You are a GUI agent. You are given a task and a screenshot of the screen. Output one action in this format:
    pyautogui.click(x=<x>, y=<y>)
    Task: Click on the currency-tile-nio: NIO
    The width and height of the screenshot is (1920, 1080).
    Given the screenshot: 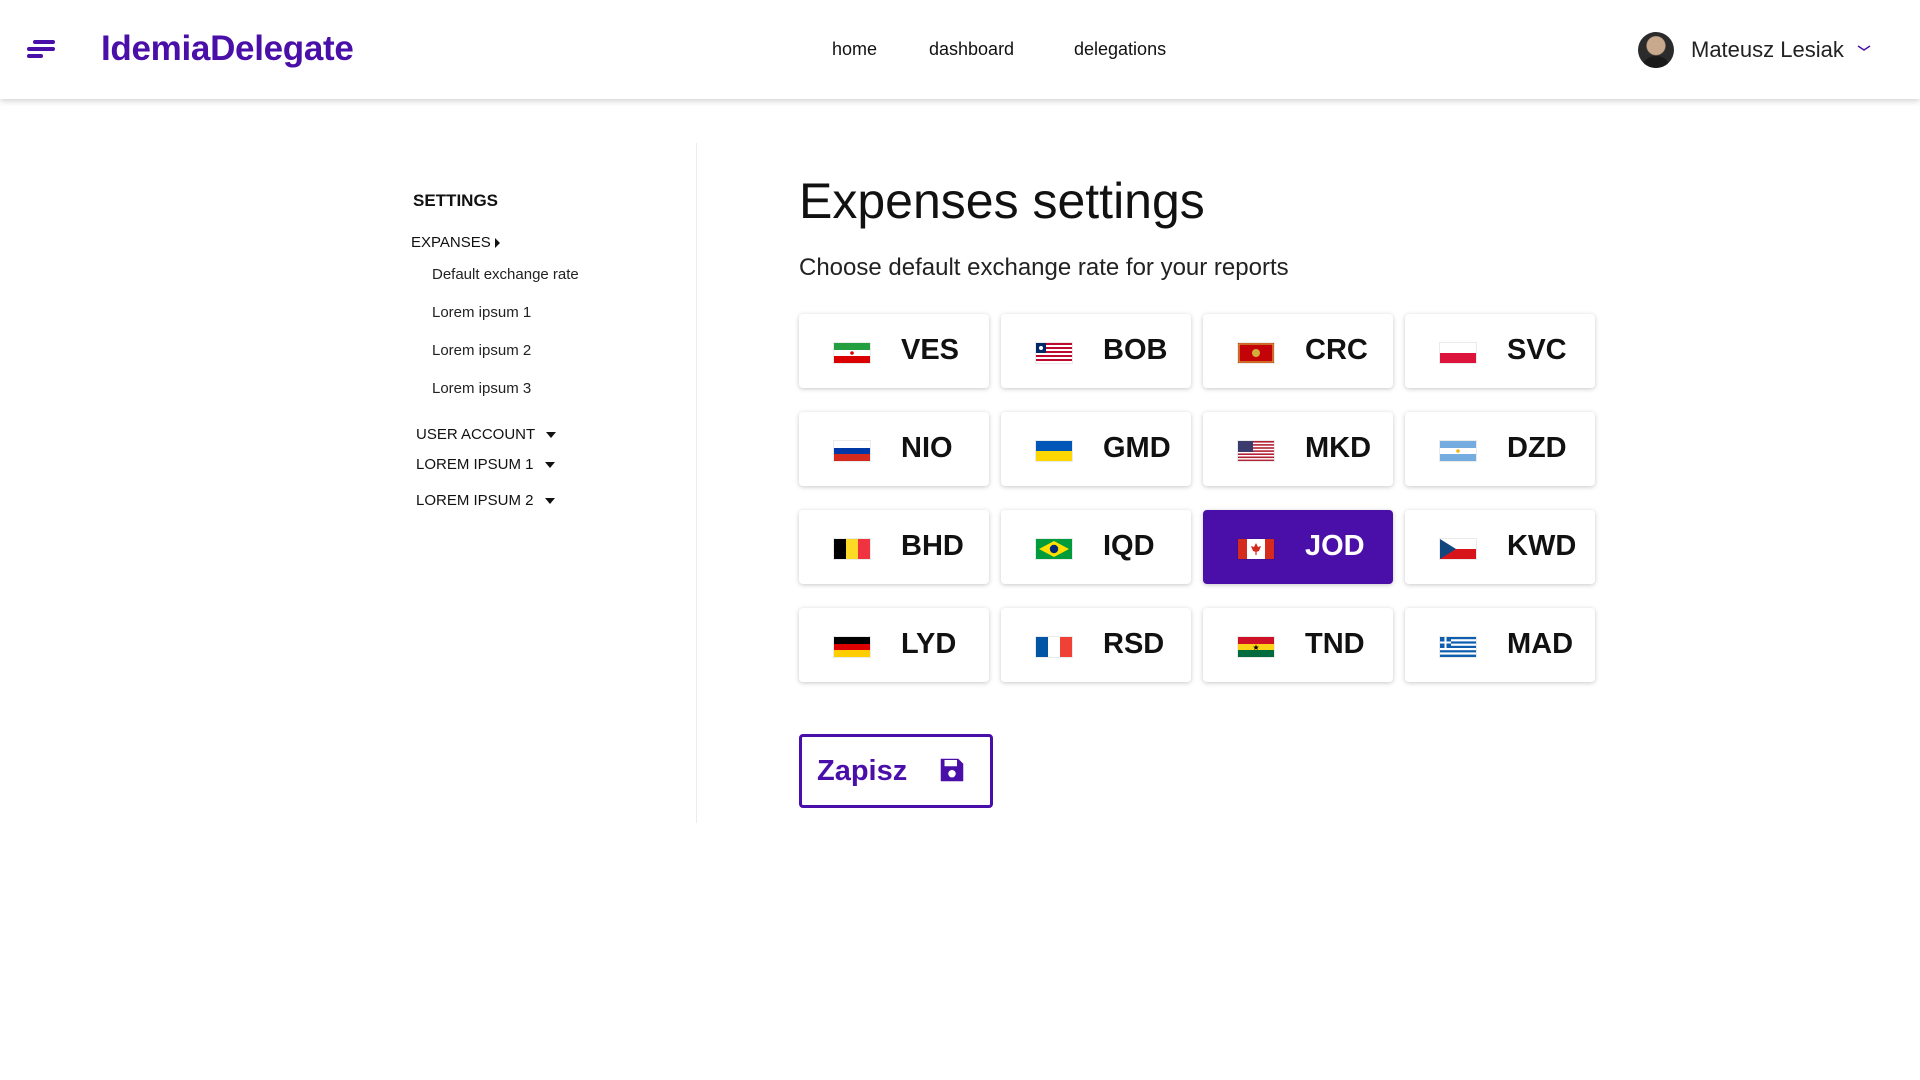 What is the action you would take?
    pyautogui.click(x=894, y=449)
    